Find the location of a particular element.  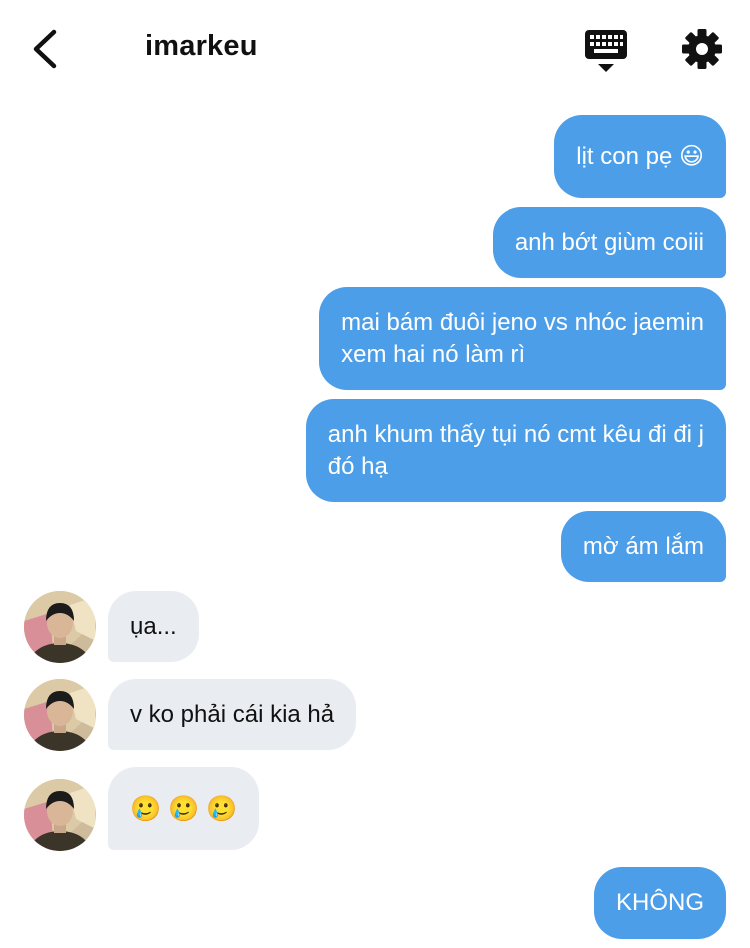

message-bubble-outgoing: anh bớt giùm coiii is located at coordinates (609, 242).